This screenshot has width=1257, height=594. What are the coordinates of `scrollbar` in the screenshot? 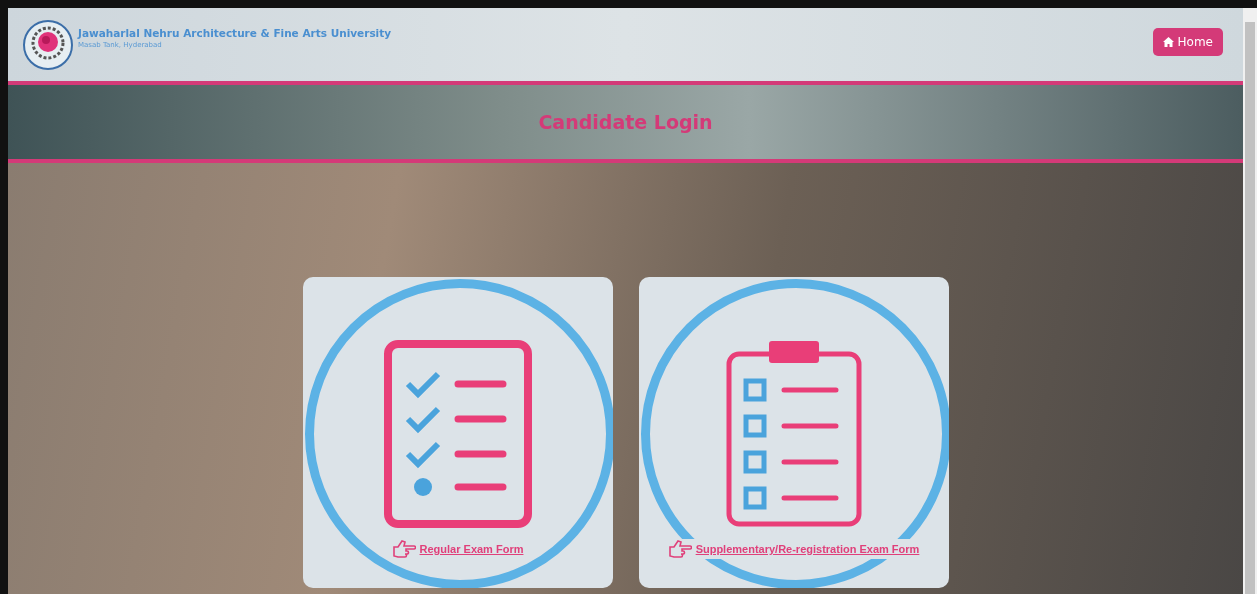 It's located at (1250, 308).